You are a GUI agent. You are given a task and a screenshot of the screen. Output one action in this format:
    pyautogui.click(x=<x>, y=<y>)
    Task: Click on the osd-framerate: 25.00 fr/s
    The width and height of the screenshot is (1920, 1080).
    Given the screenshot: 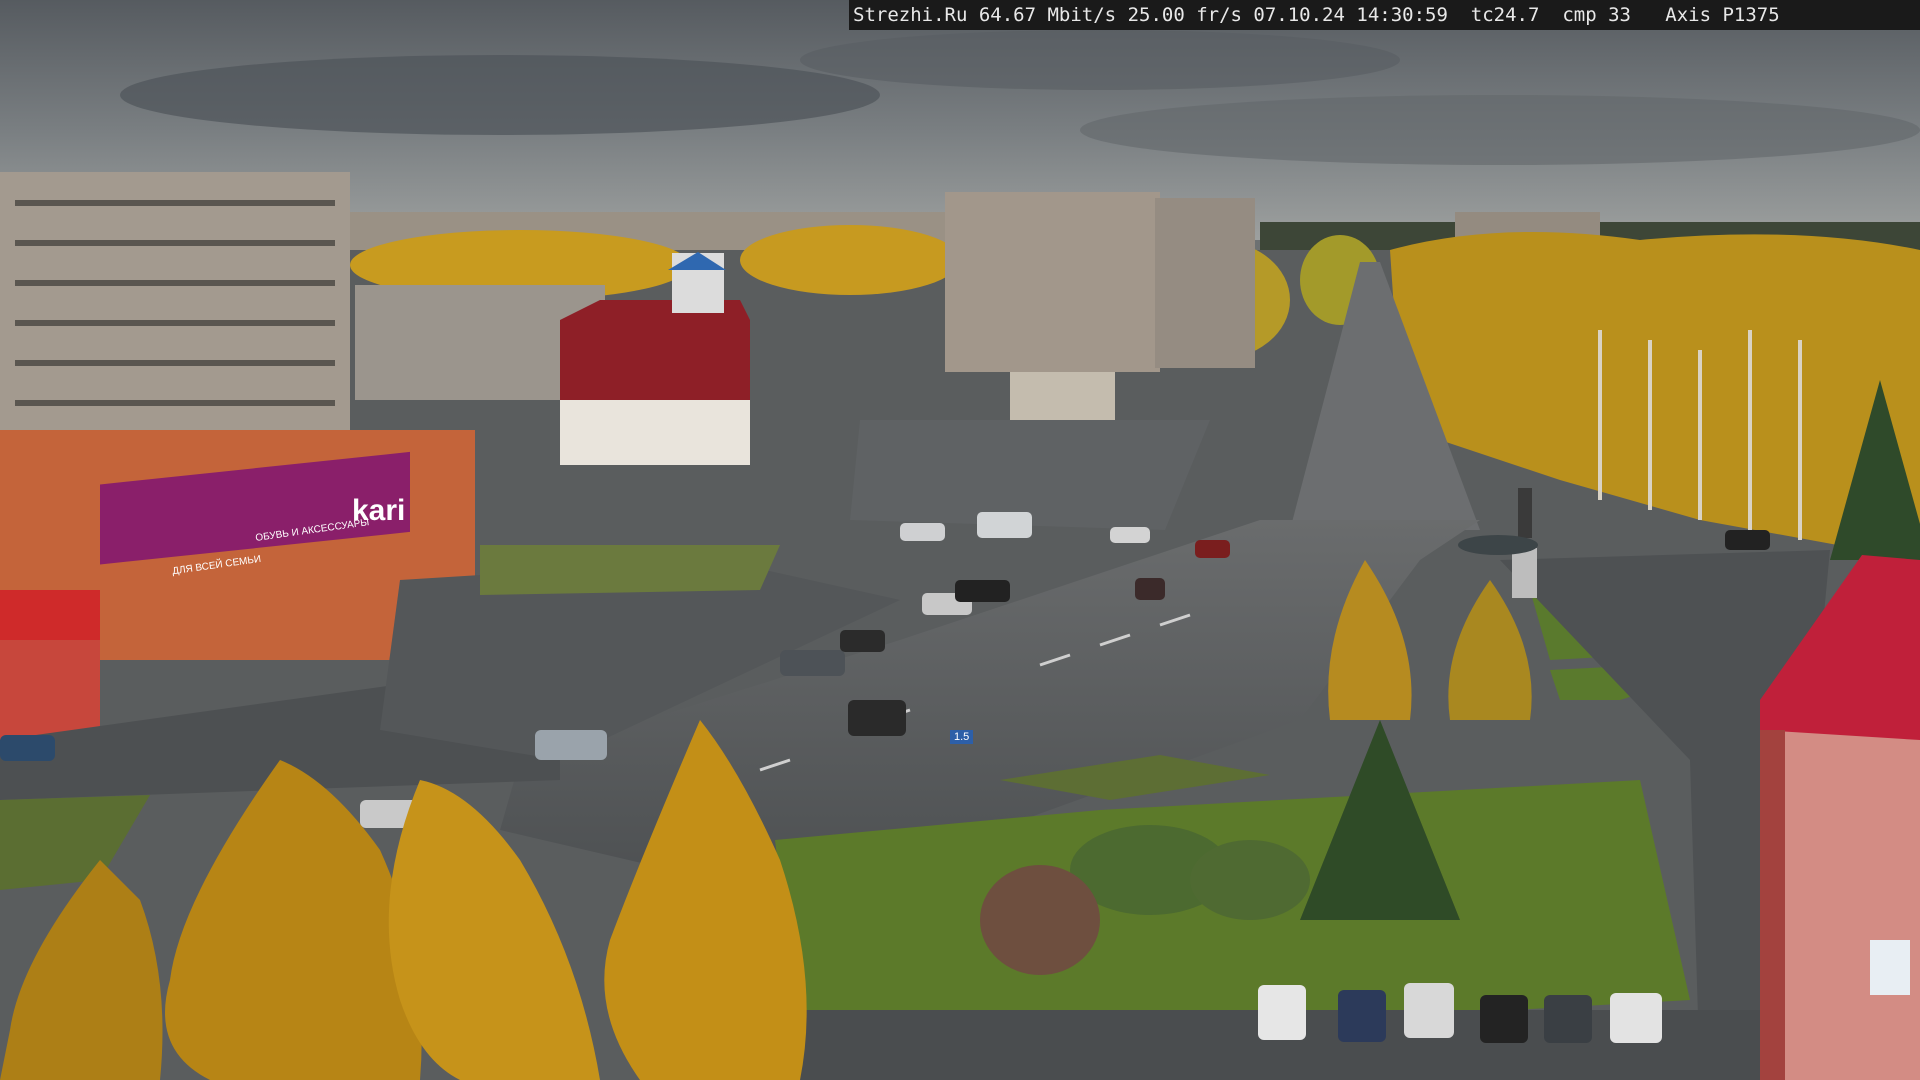 What is the action you would take?
    pyautogui.click(x=1184, y=15)
    